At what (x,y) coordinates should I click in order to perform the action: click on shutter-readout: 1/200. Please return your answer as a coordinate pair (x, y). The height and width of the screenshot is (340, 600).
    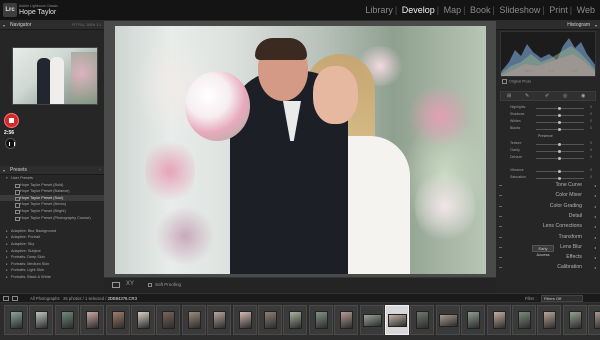
    Looking at the image, I should click on (574, 71).